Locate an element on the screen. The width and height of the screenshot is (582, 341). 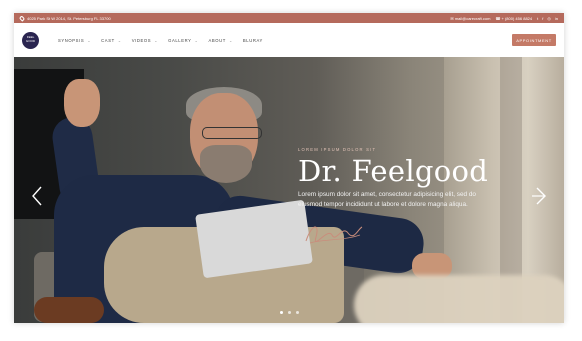
email-text: mail@carecraft.com is located at coordinates (472, 18).